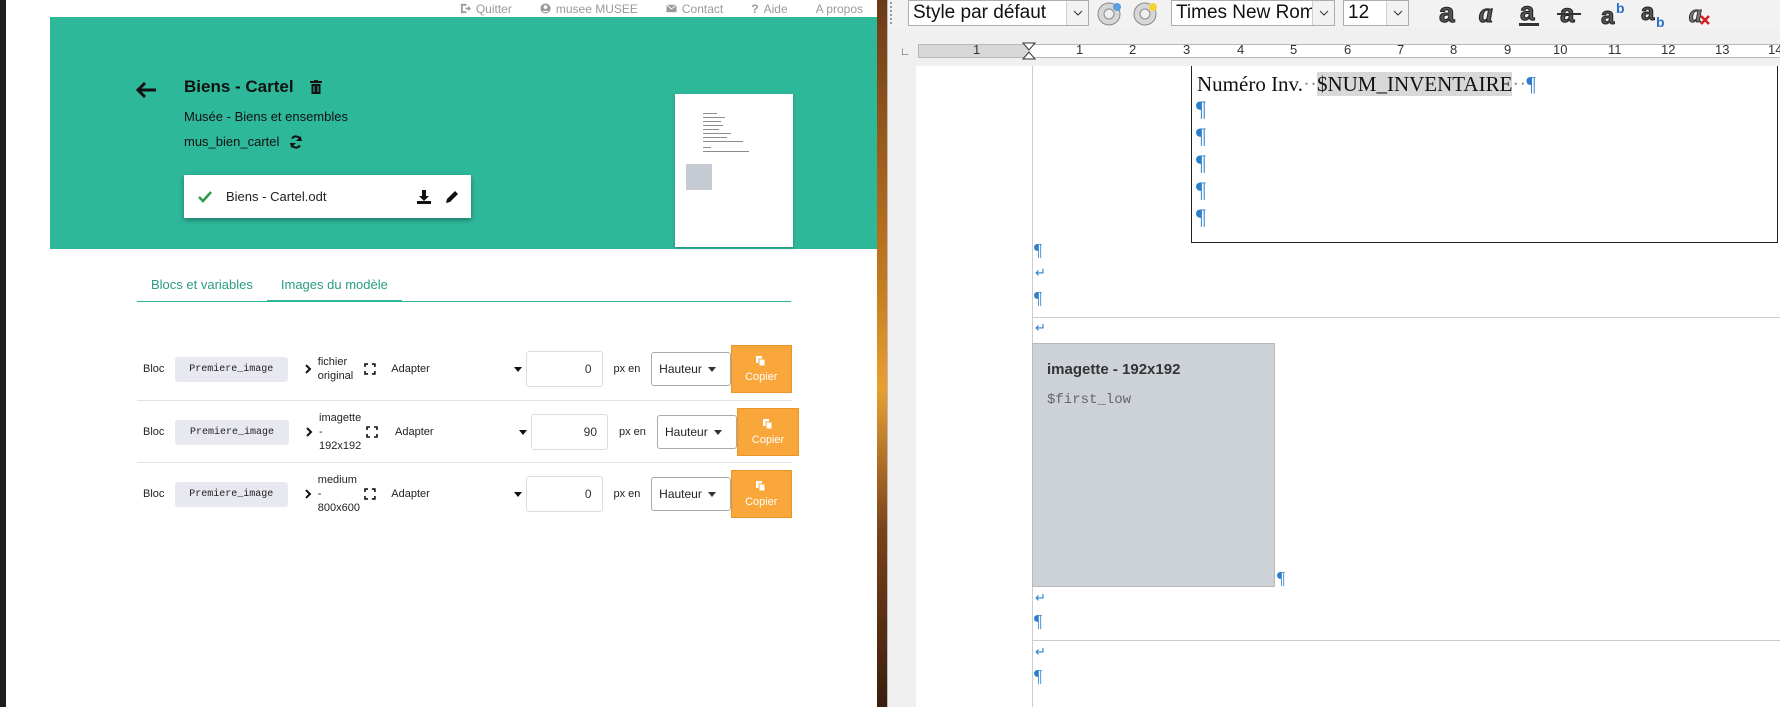  What do you see at coordinates (1133, 49) in the screenshot?
I see `ruler-tick: 2` at bounding box center [1133, 49].